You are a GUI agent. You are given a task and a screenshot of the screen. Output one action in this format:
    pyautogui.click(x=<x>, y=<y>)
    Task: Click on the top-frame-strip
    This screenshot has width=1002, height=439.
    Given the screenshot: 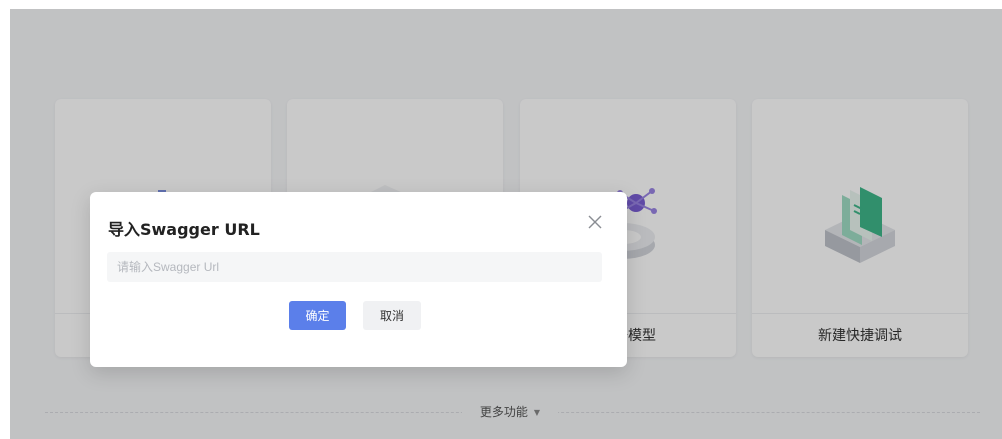 What is the action you would take?
    pyautogui.click(x=501, y=4)
    